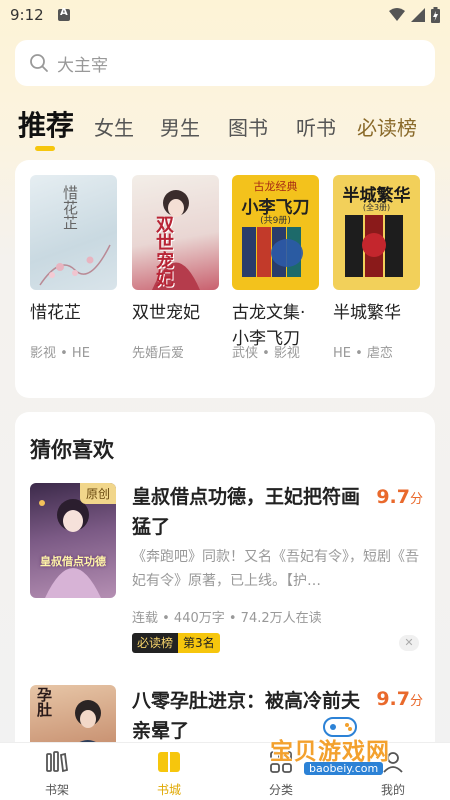 The image size is (450, 800). Describe the element at coordinates (169, 762) in the screenshot. I see `bookstore-icon` at that location.